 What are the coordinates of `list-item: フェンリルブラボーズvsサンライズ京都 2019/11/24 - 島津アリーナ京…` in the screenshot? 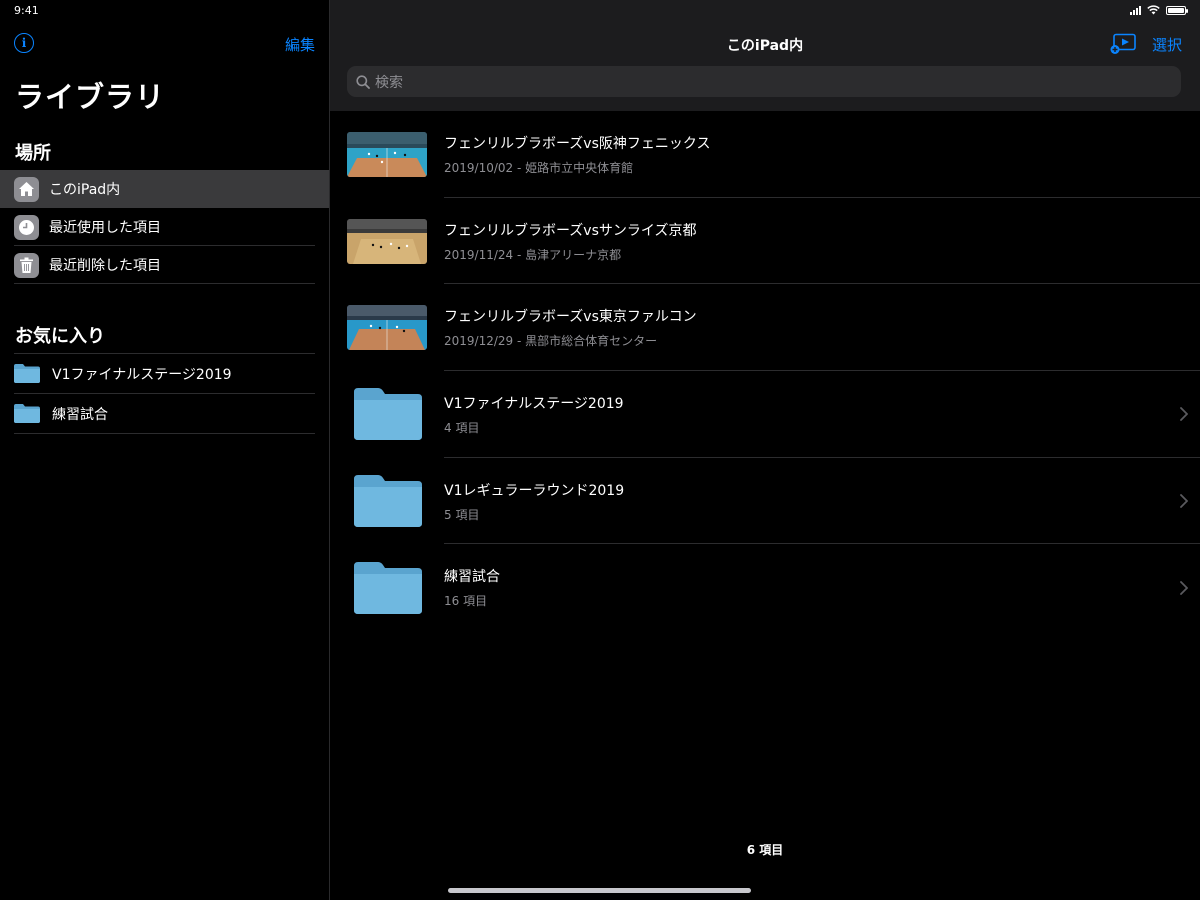 It's located at (765, 241).